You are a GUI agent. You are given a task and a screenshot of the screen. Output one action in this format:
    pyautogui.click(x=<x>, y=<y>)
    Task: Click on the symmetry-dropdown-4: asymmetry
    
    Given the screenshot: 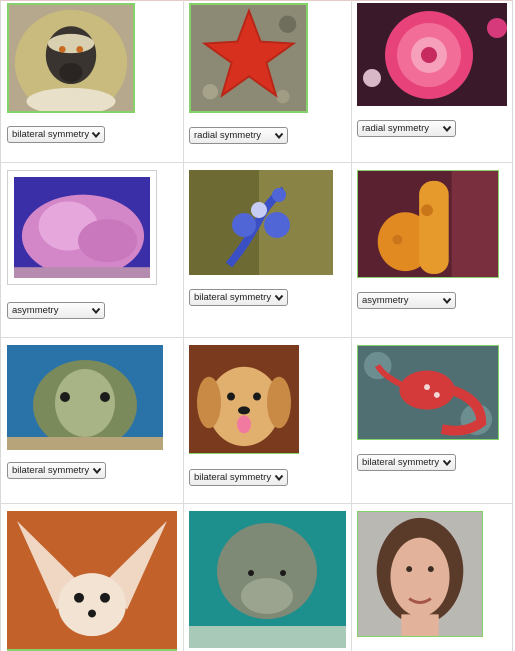 What is the action you would take?
    pyautogui.click(x=56, y=310)
    